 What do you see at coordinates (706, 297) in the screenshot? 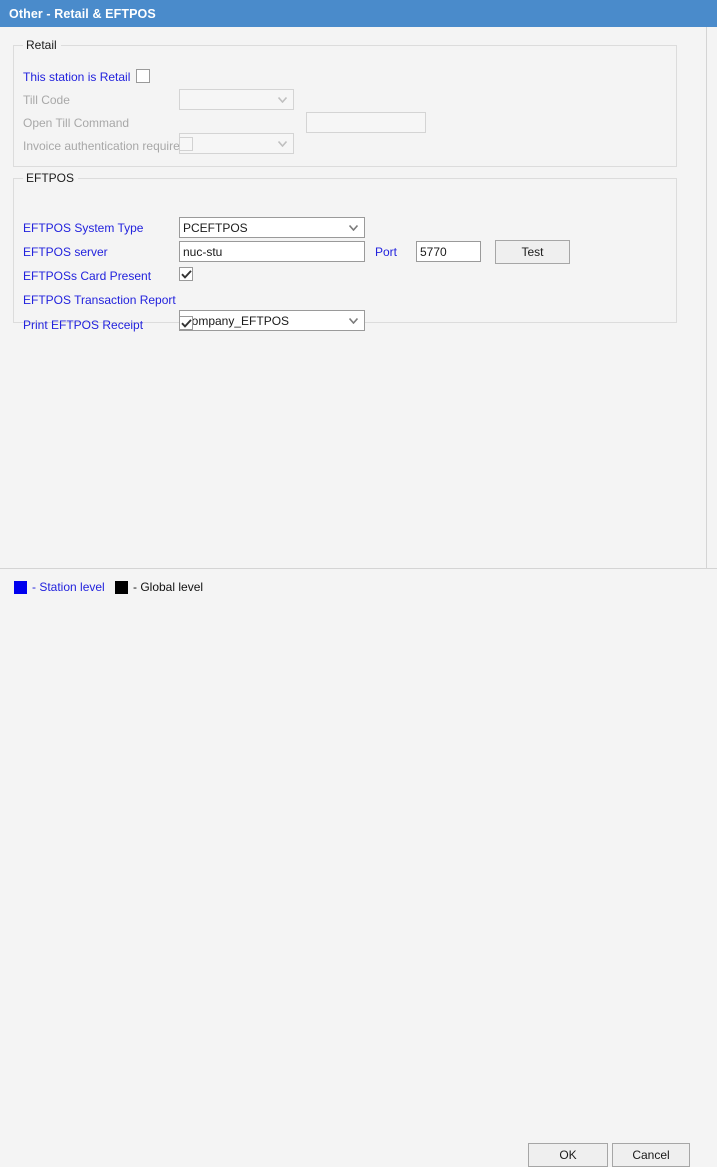
I see `panel-right-divider` at bounding box center [706, 297].